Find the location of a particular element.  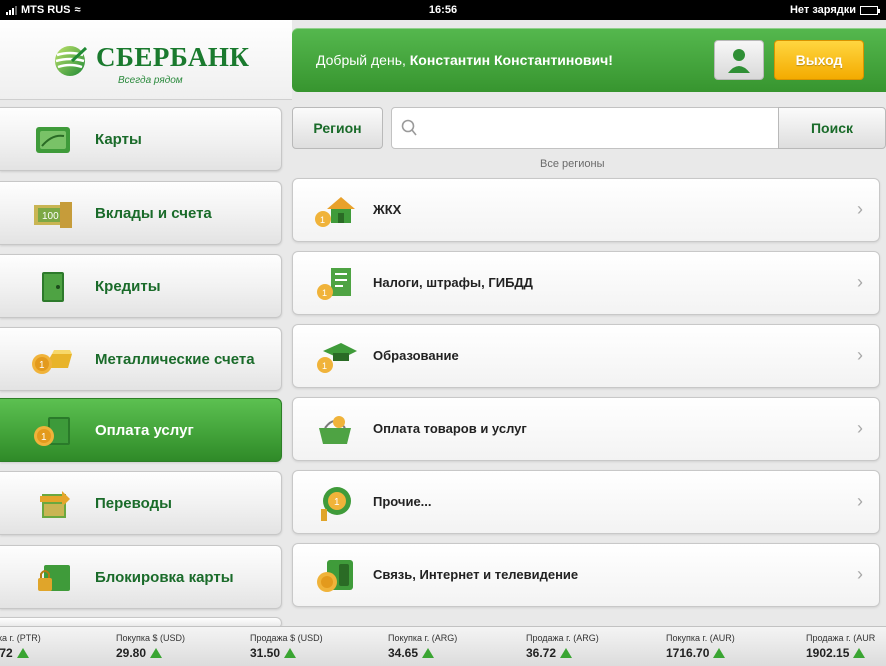

search-icon is located at coordinates (409, 127).